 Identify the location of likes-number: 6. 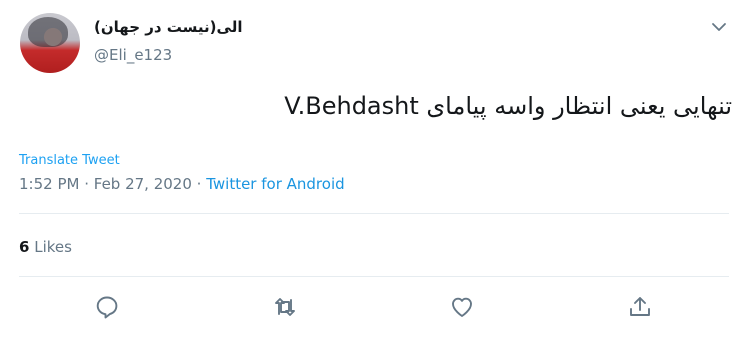
(24, 247).